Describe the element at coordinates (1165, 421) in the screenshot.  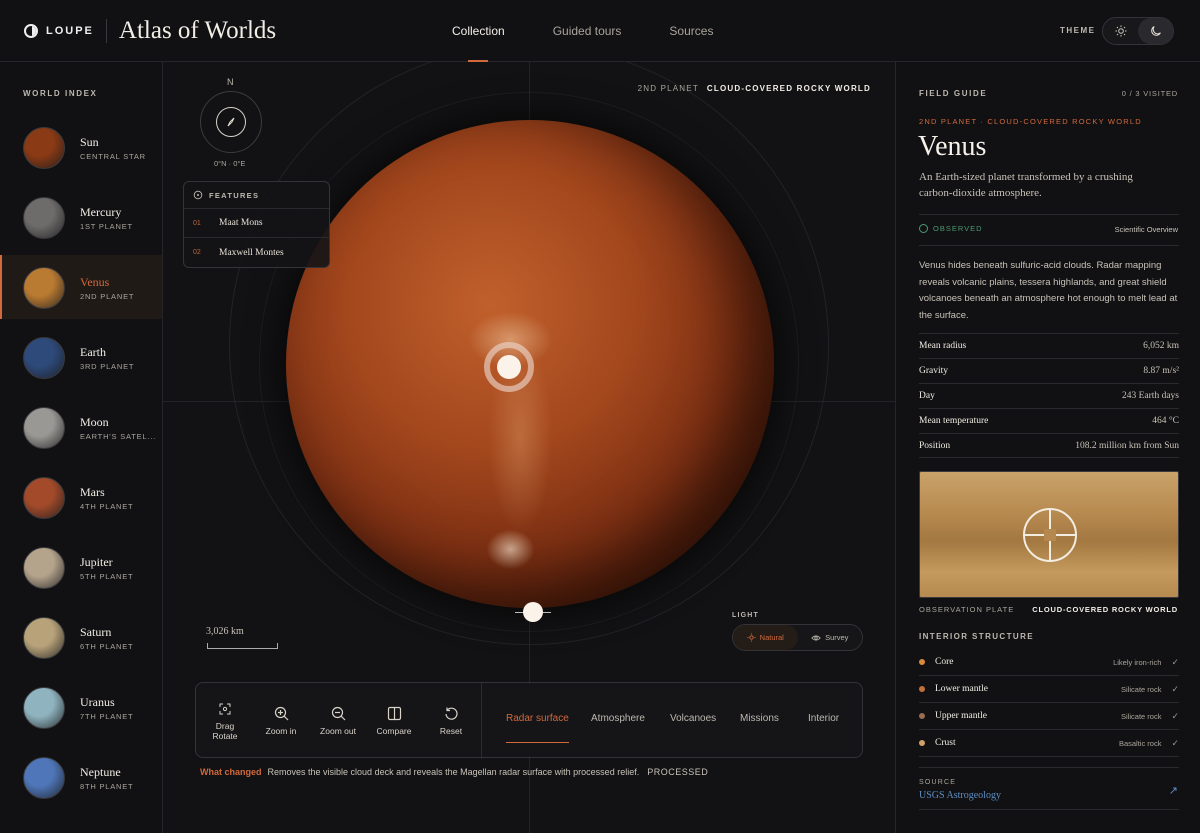
I see `fact-value: 464 °C` at that location.